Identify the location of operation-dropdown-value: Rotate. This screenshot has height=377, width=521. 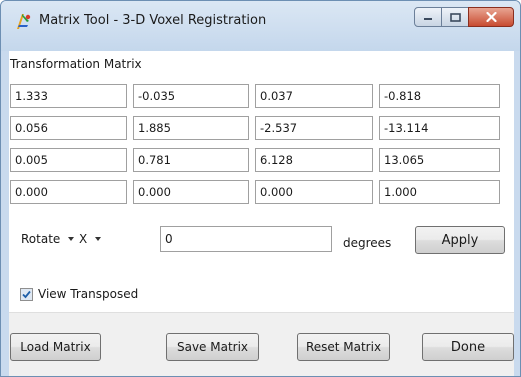
(41, 239).